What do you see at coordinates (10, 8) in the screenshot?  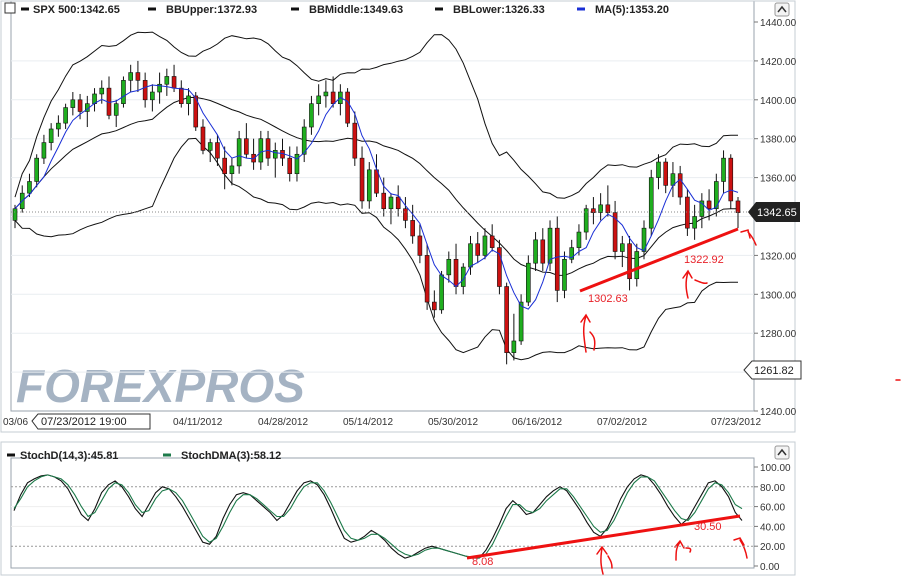 I see `cursor-box-icon` at bounding box center [10, 8].